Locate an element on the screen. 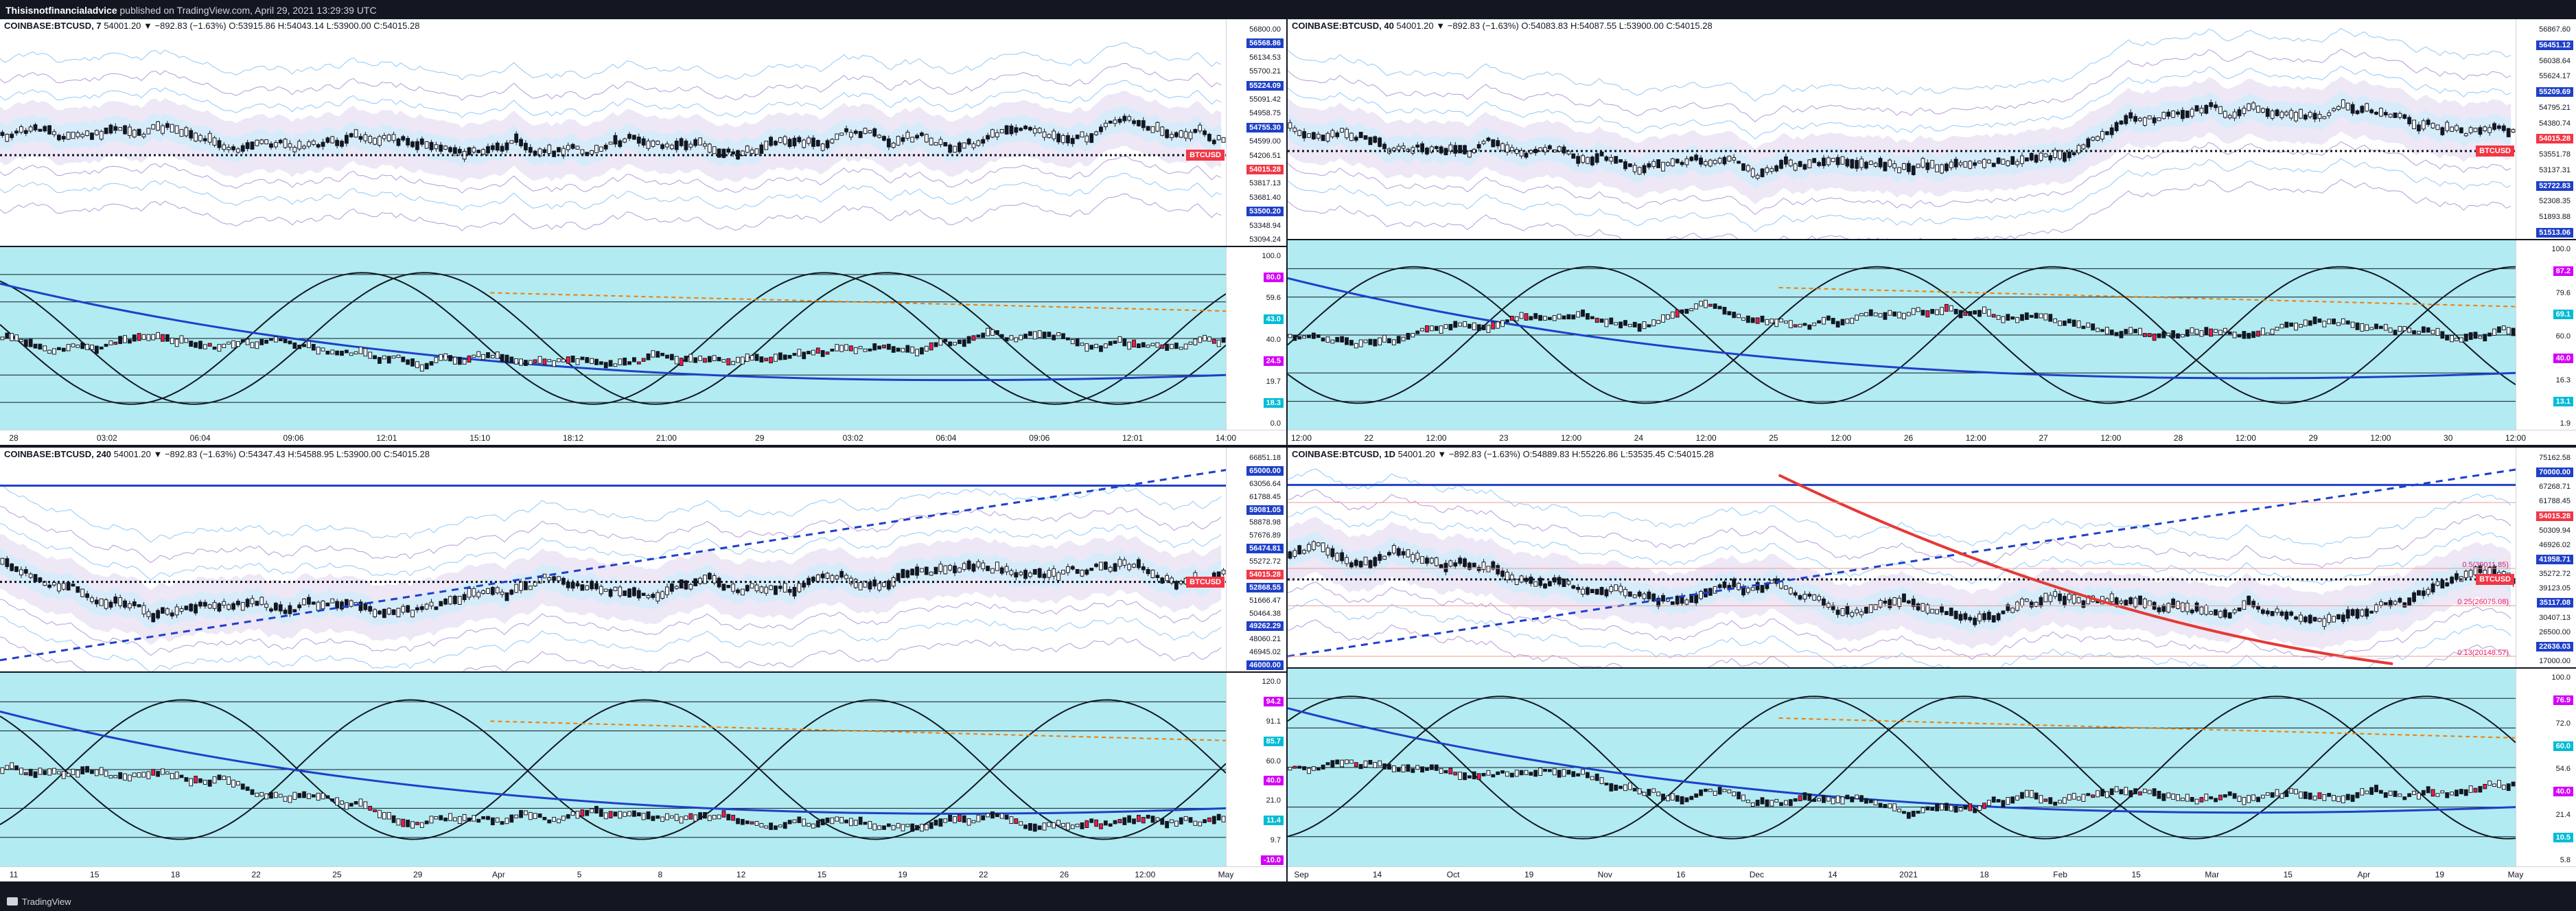 Image resolution: width=2576 pixels, height=911 pixels. blue-average-line is located at coordinates (613, 332).